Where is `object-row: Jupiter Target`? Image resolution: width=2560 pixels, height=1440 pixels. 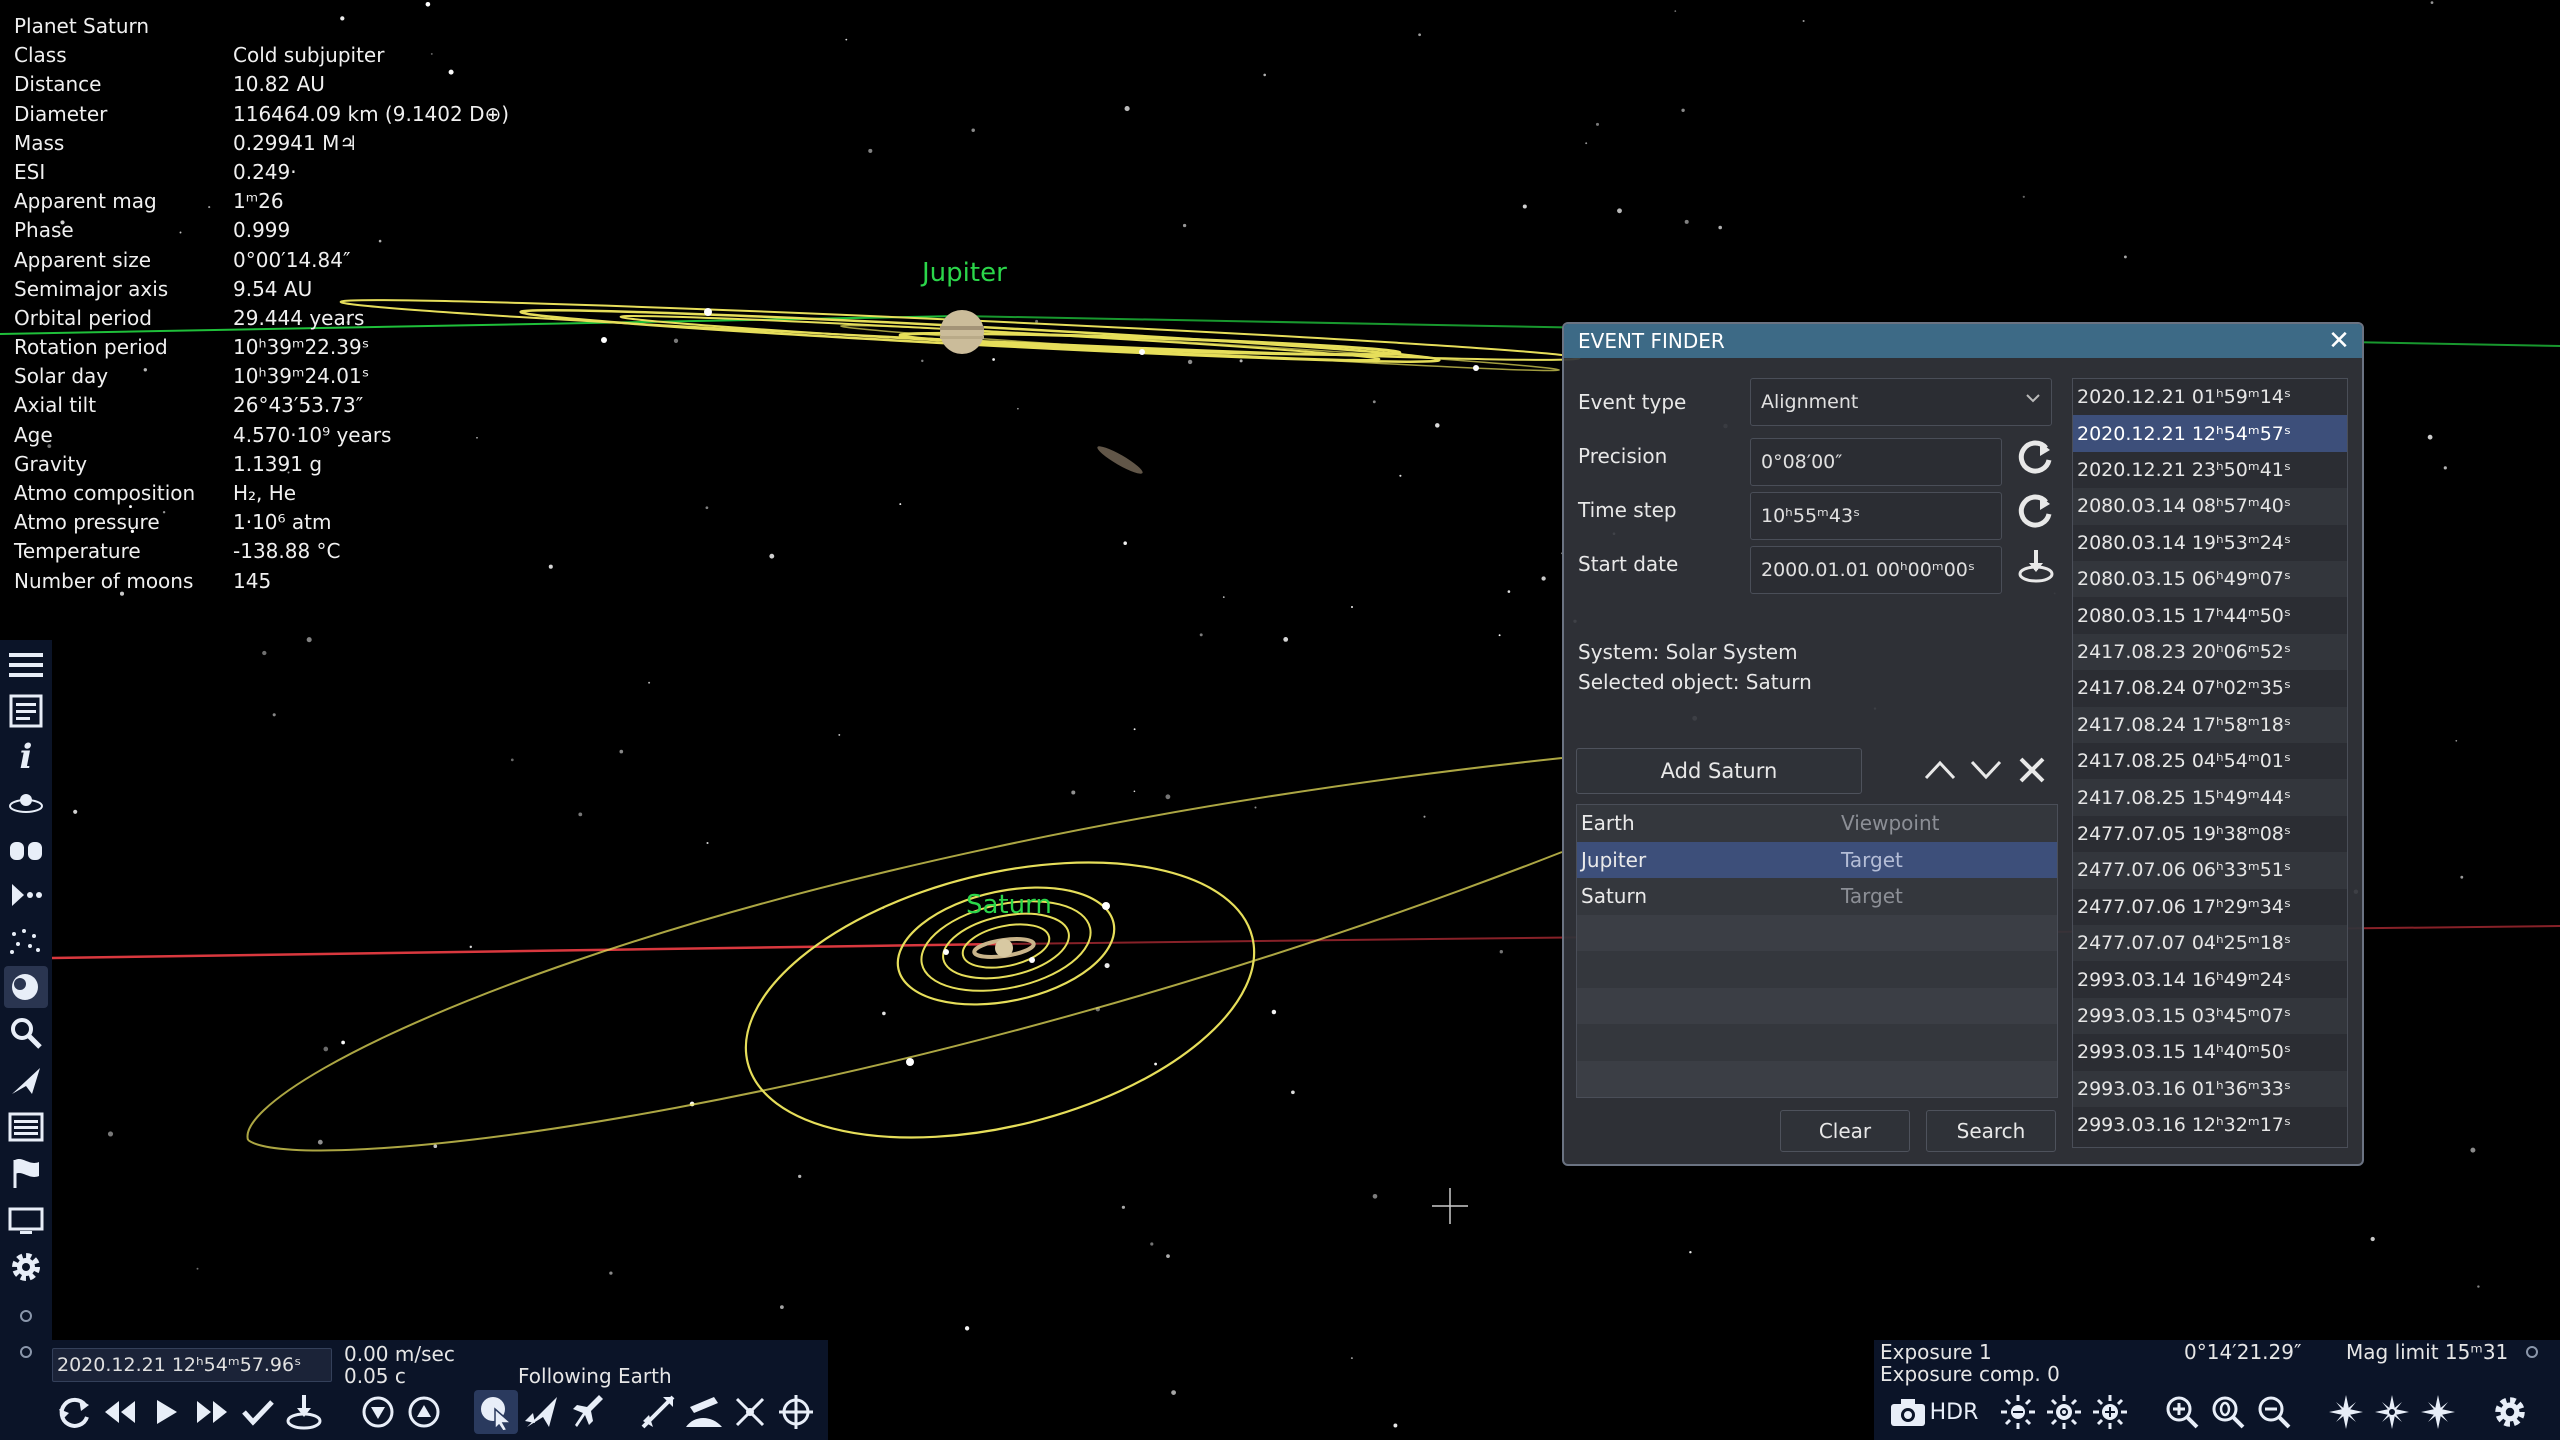
object-row: Jupiter Target is located at coordinates (1817, 859).